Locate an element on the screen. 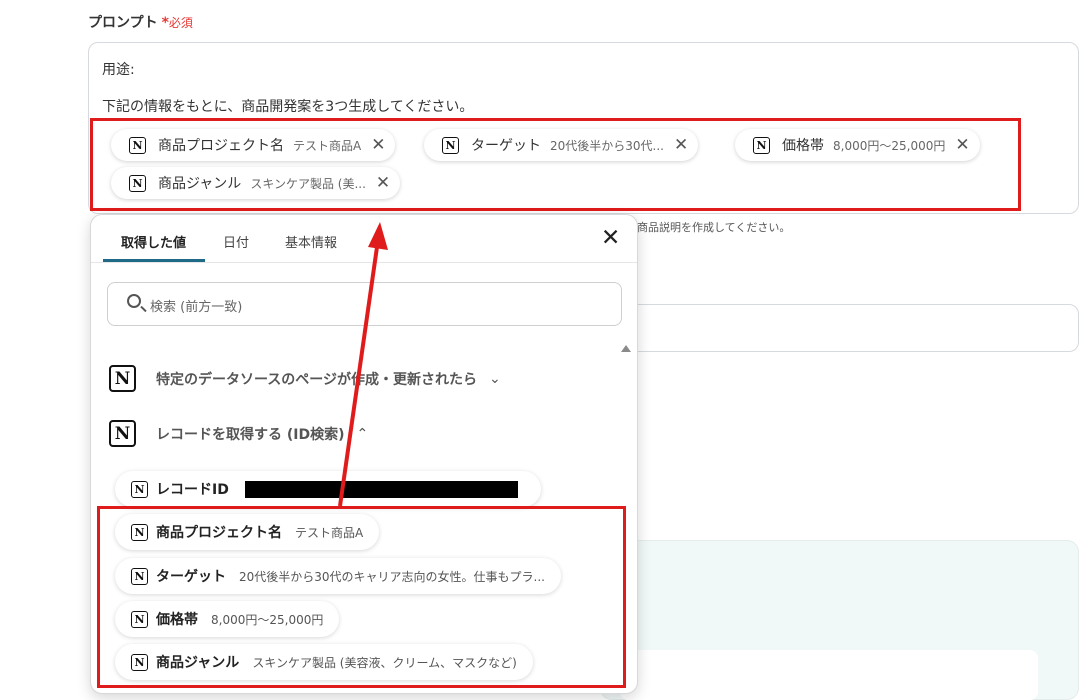 The image size is (1085, 700). chip-label: 商品プロジェクト名 is located at coordinates (221, 146).